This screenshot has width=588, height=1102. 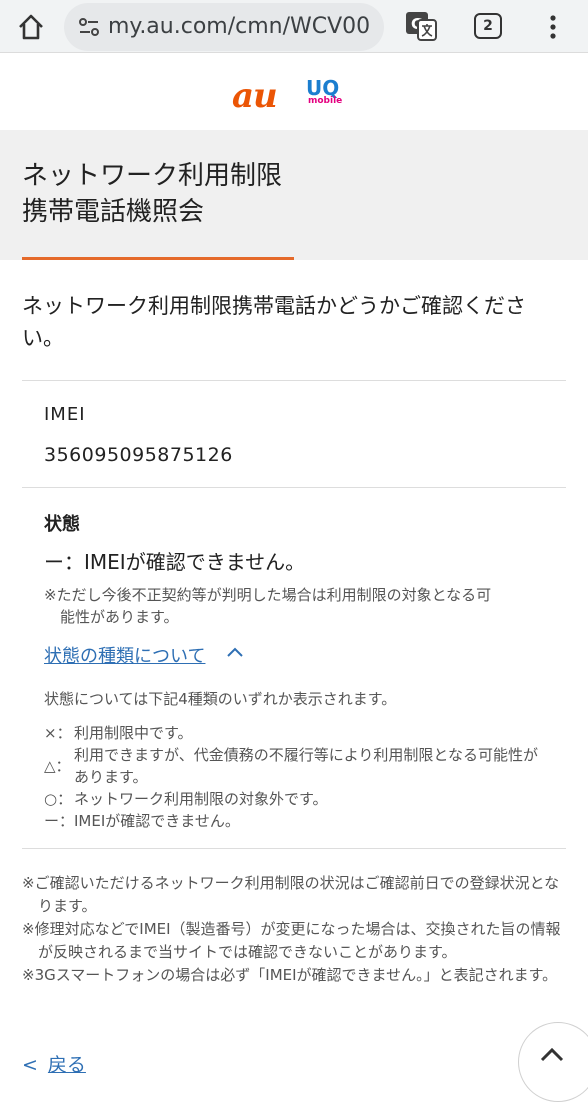 I want to click on intro-text: ネットワーク利用制限携帯電話かどうかご確認ください。, so click(x=274, y=322).